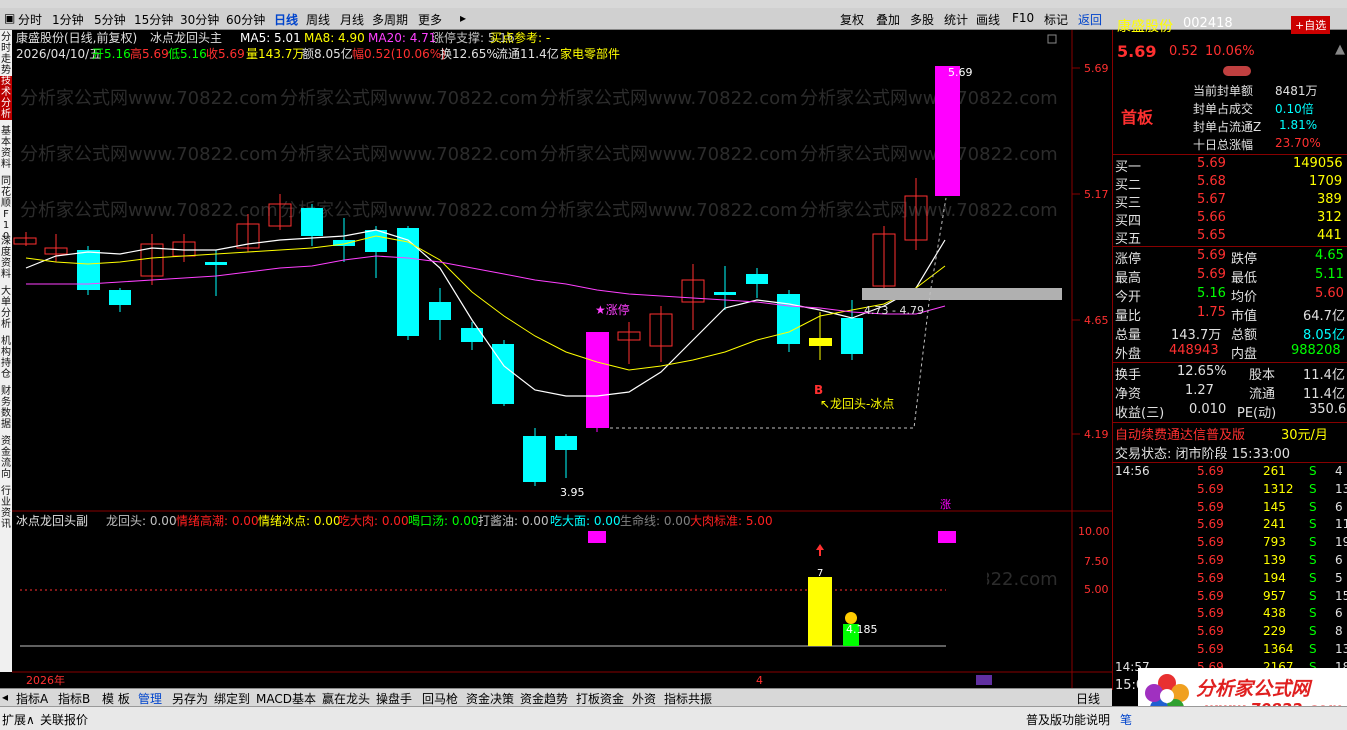  Describe the element at coordinates (945, 504) in the screenshot. I see `zhang-label: 涨` at that location.